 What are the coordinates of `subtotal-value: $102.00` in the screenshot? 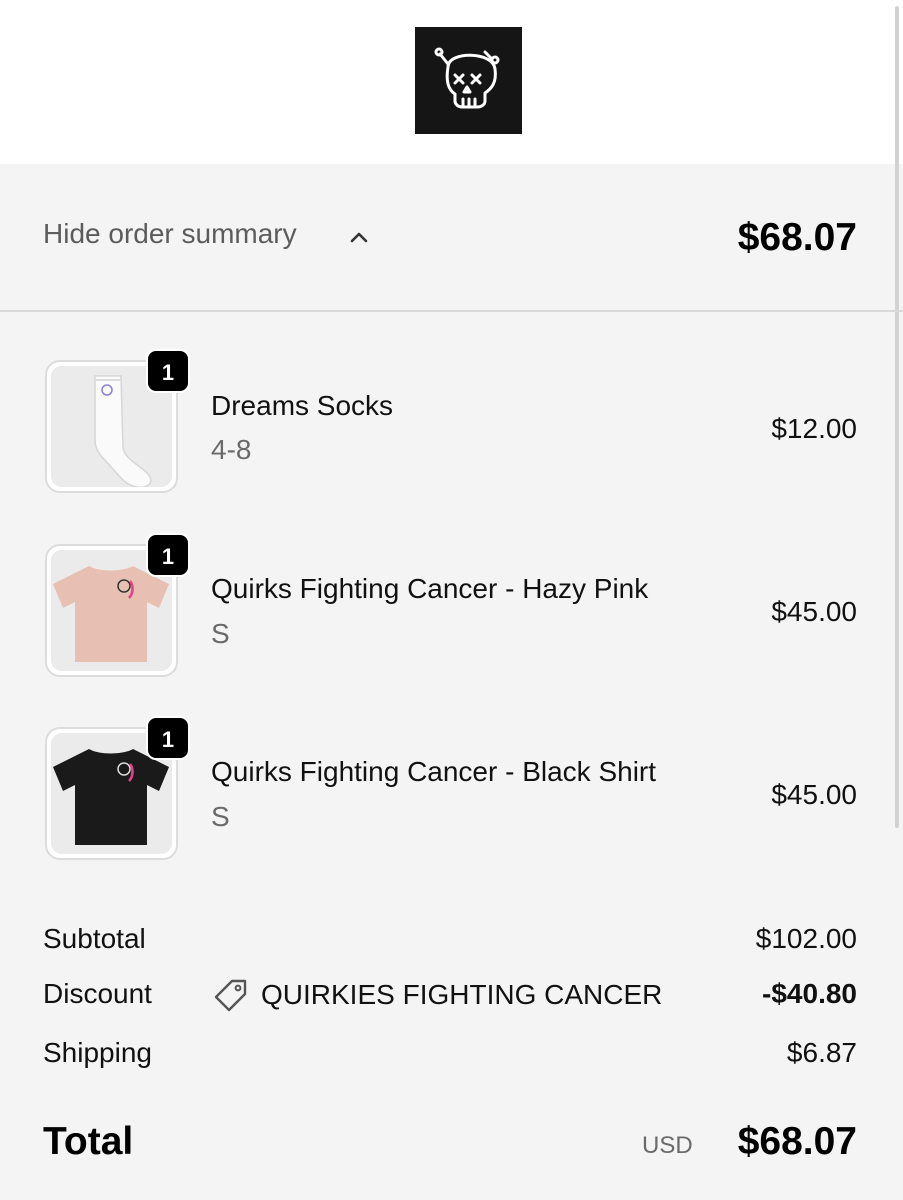 It's located at (806, 938).